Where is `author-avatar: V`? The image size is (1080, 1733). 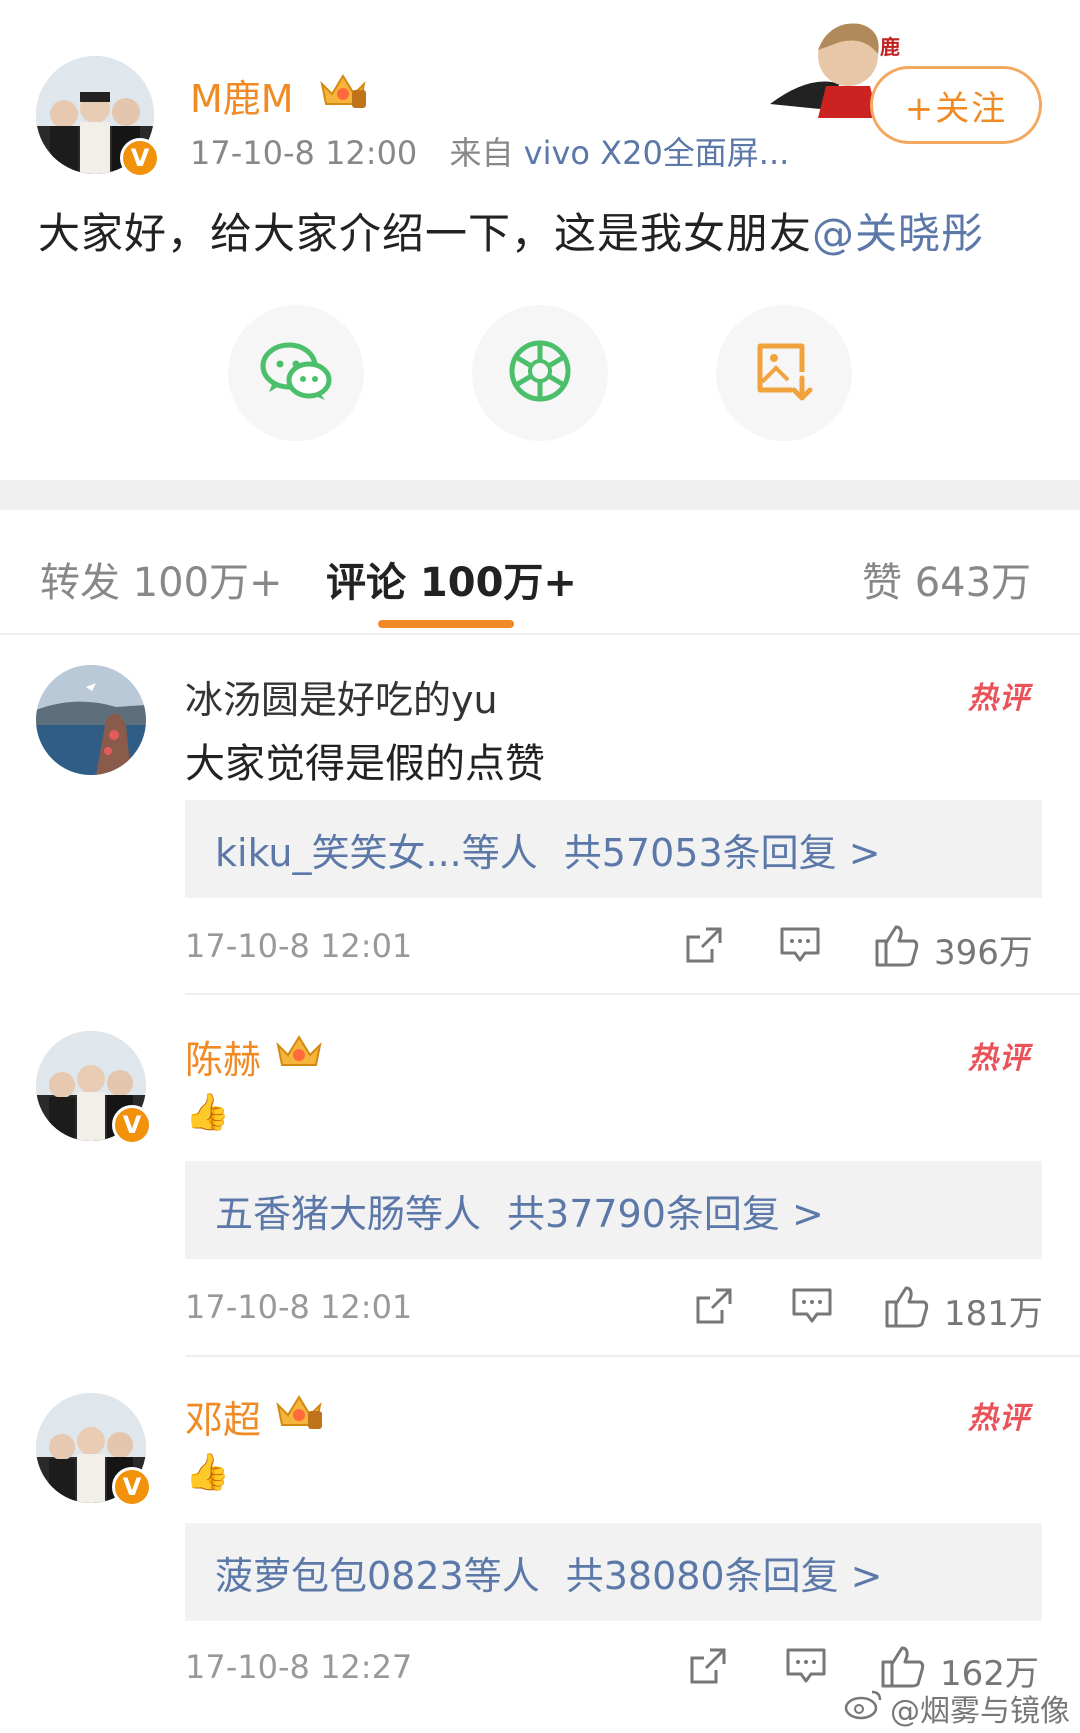 author-avatar: V is located at coordinates (98, 117).